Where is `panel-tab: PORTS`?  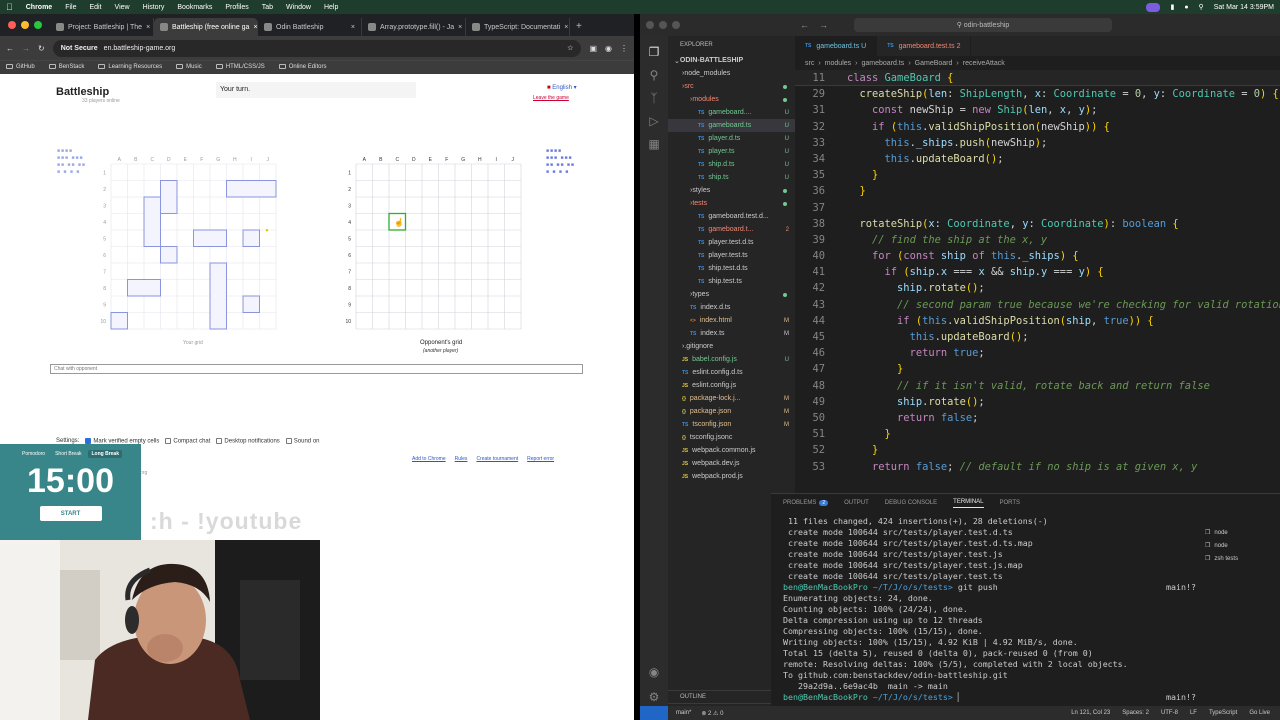 panel-tab: PORTS is located at coordinates (1010, 503).